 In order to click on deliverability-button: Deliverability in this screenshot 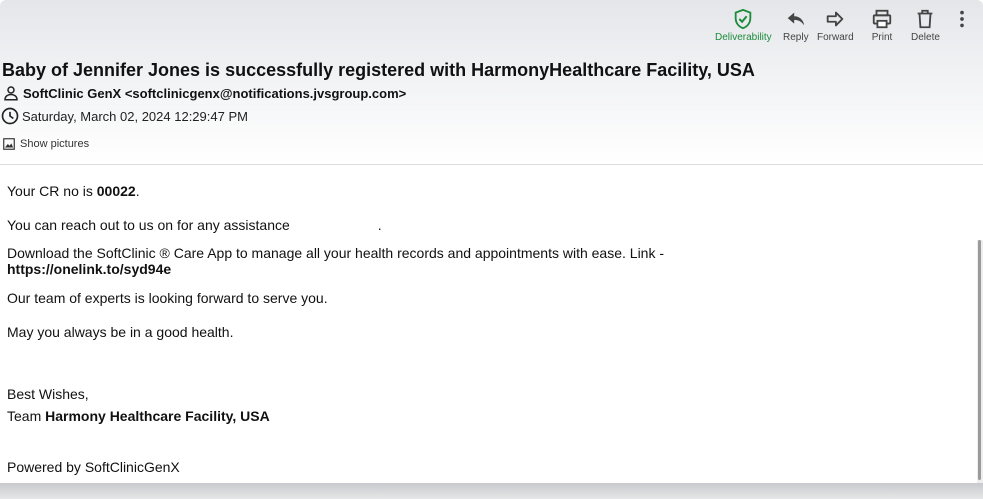, I will do `click(743, 25)`.